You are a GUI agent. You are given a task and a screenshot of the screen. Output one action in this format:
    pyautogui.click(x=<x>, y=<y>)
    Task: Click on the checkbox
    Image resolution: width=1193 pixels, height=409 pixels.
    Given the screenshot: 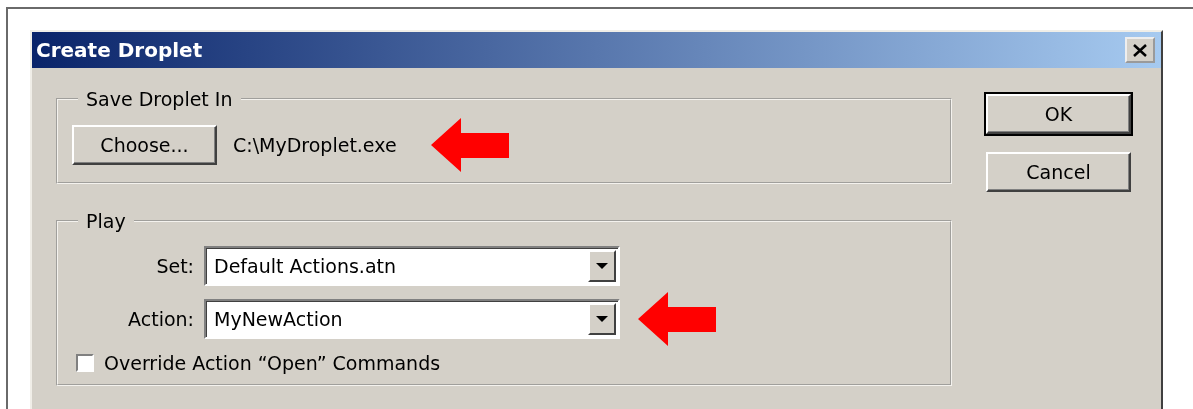 What is the action you would take?
    pyautogui.click(x=85, y=363)
    